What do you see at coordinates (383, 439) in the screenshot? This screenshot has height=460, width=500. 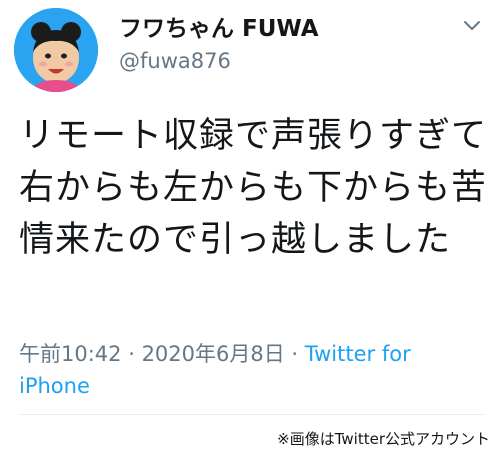 I see `image-credit: ※画像はTwitter公式アカウント` at bounding box center [383, 439].